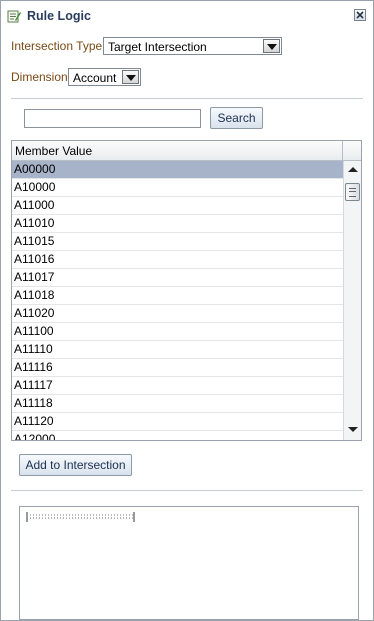 The height and width of the screenshot is (621, 374). Describe the element at coordinates (342, 150) in the screenshot. I see `header-divider` at that location.